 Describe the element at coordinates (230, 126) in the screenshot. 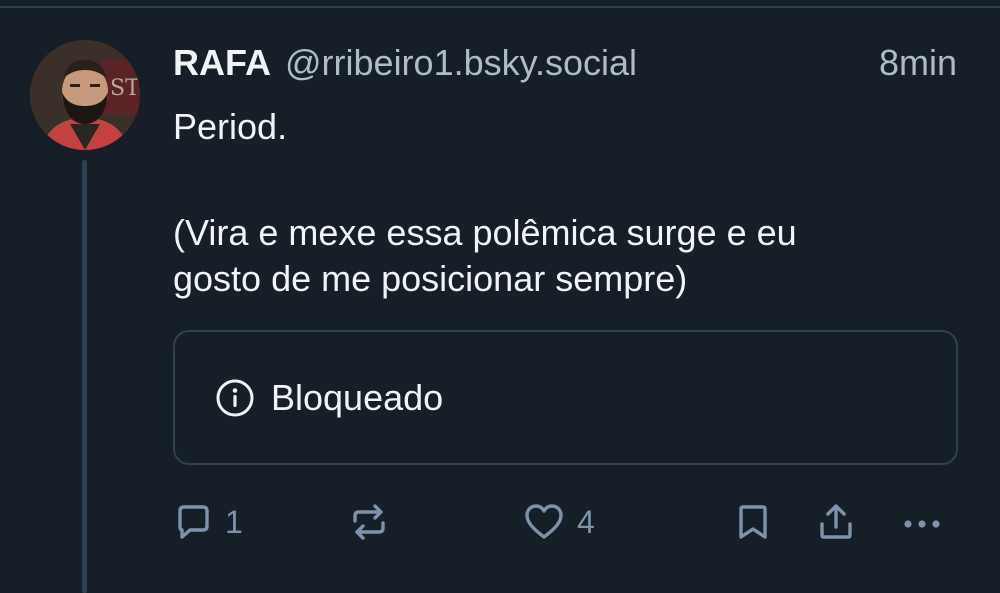

I see `post-text-line: Period.` at that location.